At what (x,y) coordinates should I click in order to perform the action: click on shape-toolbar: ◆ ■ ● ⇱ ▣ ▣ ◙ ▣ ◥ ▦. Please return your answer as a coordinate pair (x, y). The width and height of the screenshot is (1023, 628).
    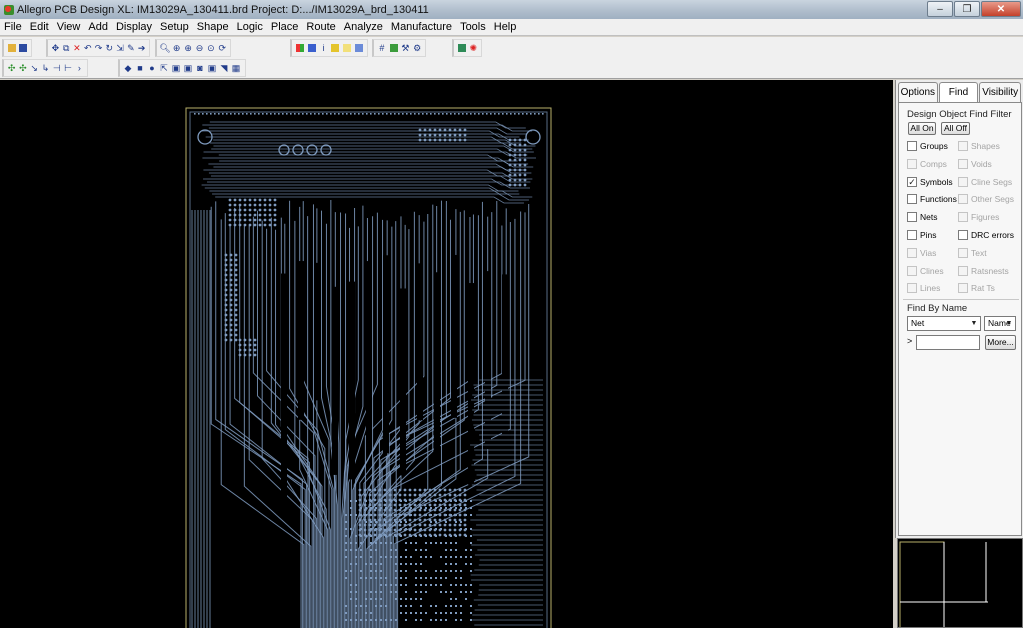
    Looking at the image, I should click on (182, 68).